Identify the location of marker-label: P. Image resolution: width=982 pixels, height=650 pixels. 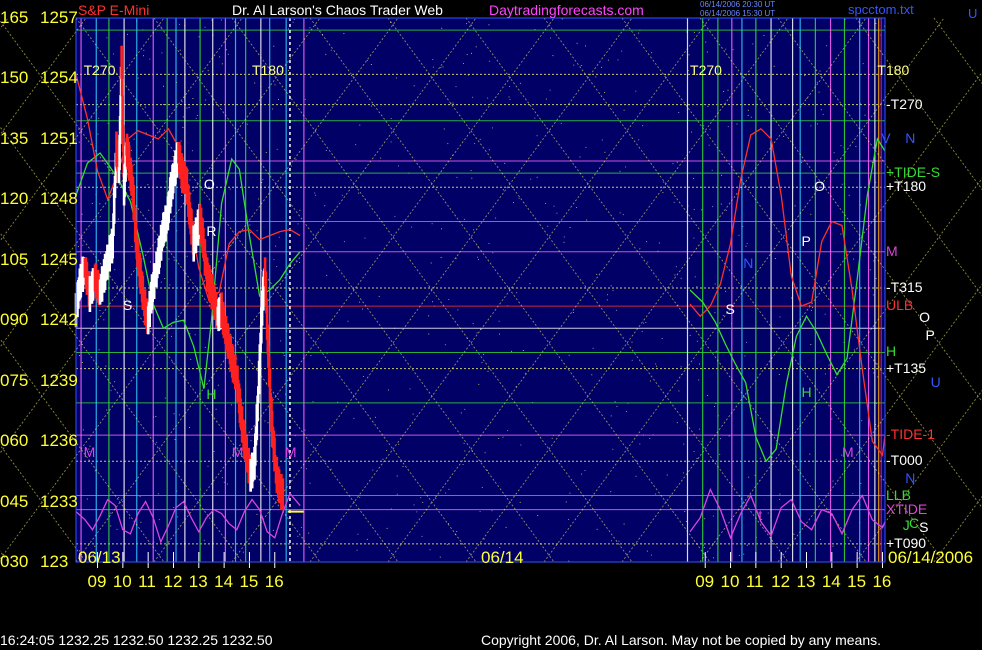
(806, 240).